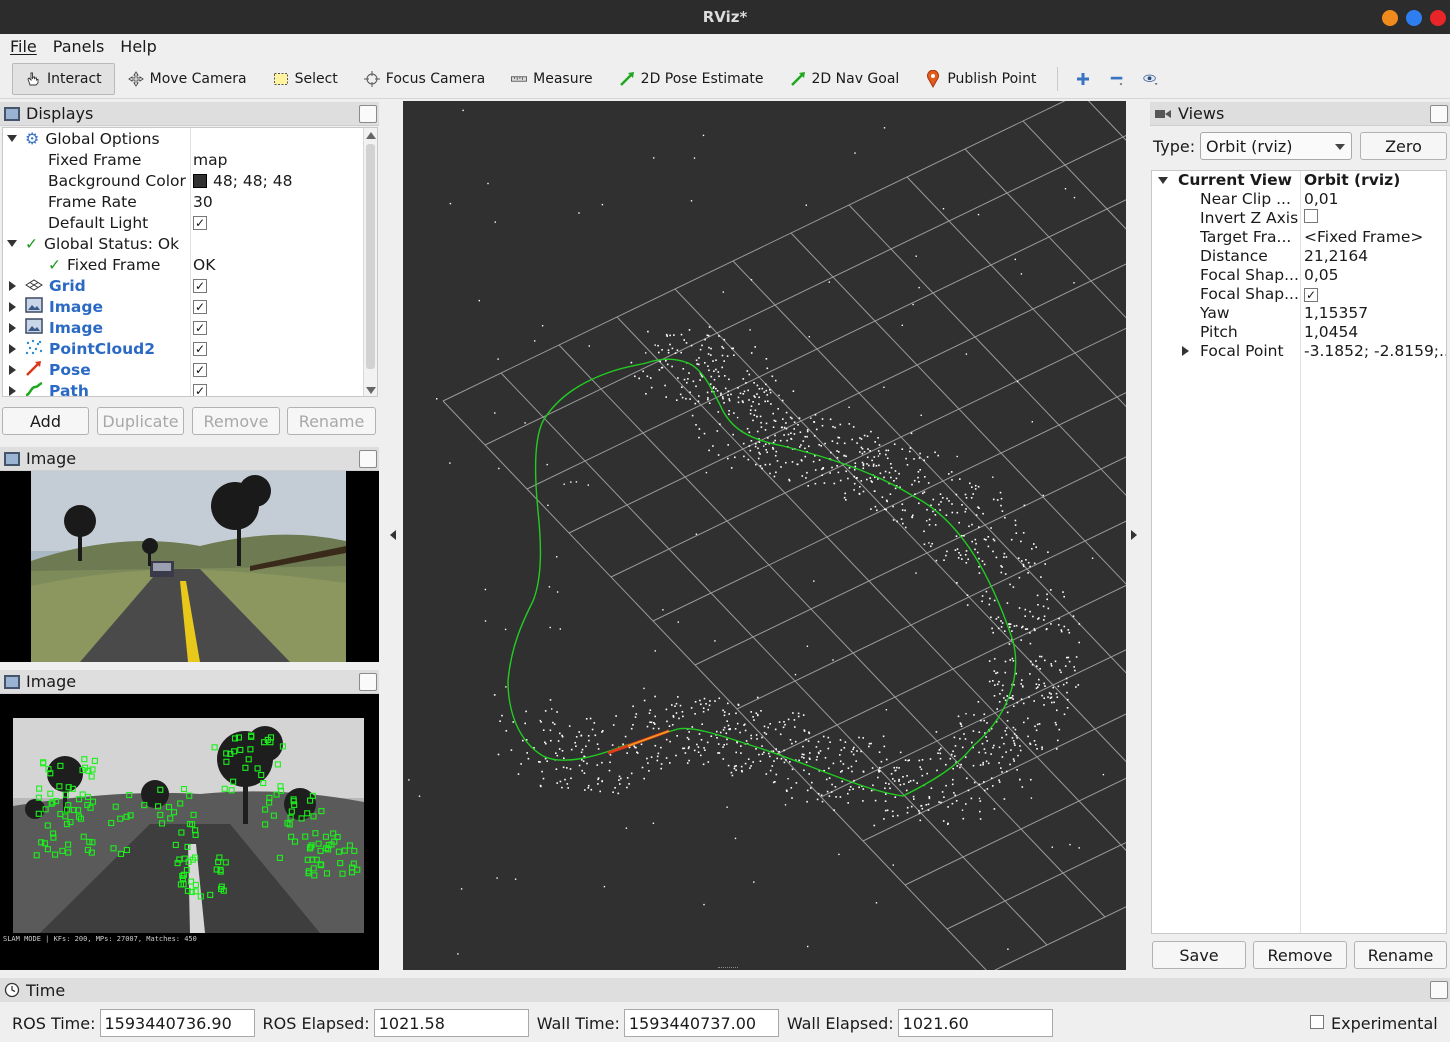  What do you see at coordinates (183, 222) in the screenshot?
I see `tree-row-default-light: Default Light ✓` at bounding box center [183, 222].